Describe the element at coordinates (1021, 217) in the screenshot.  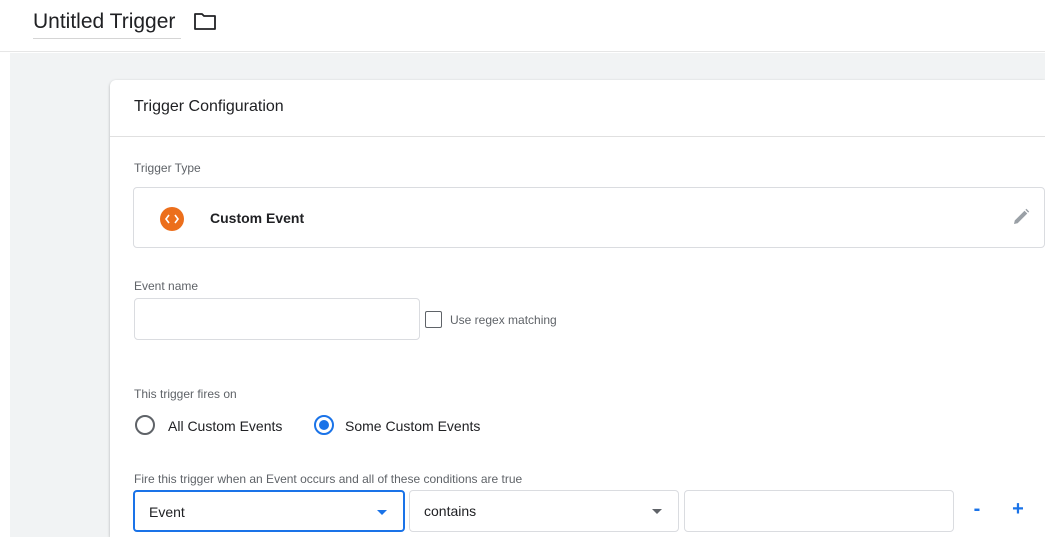
I see `pencil-icon` at that location.